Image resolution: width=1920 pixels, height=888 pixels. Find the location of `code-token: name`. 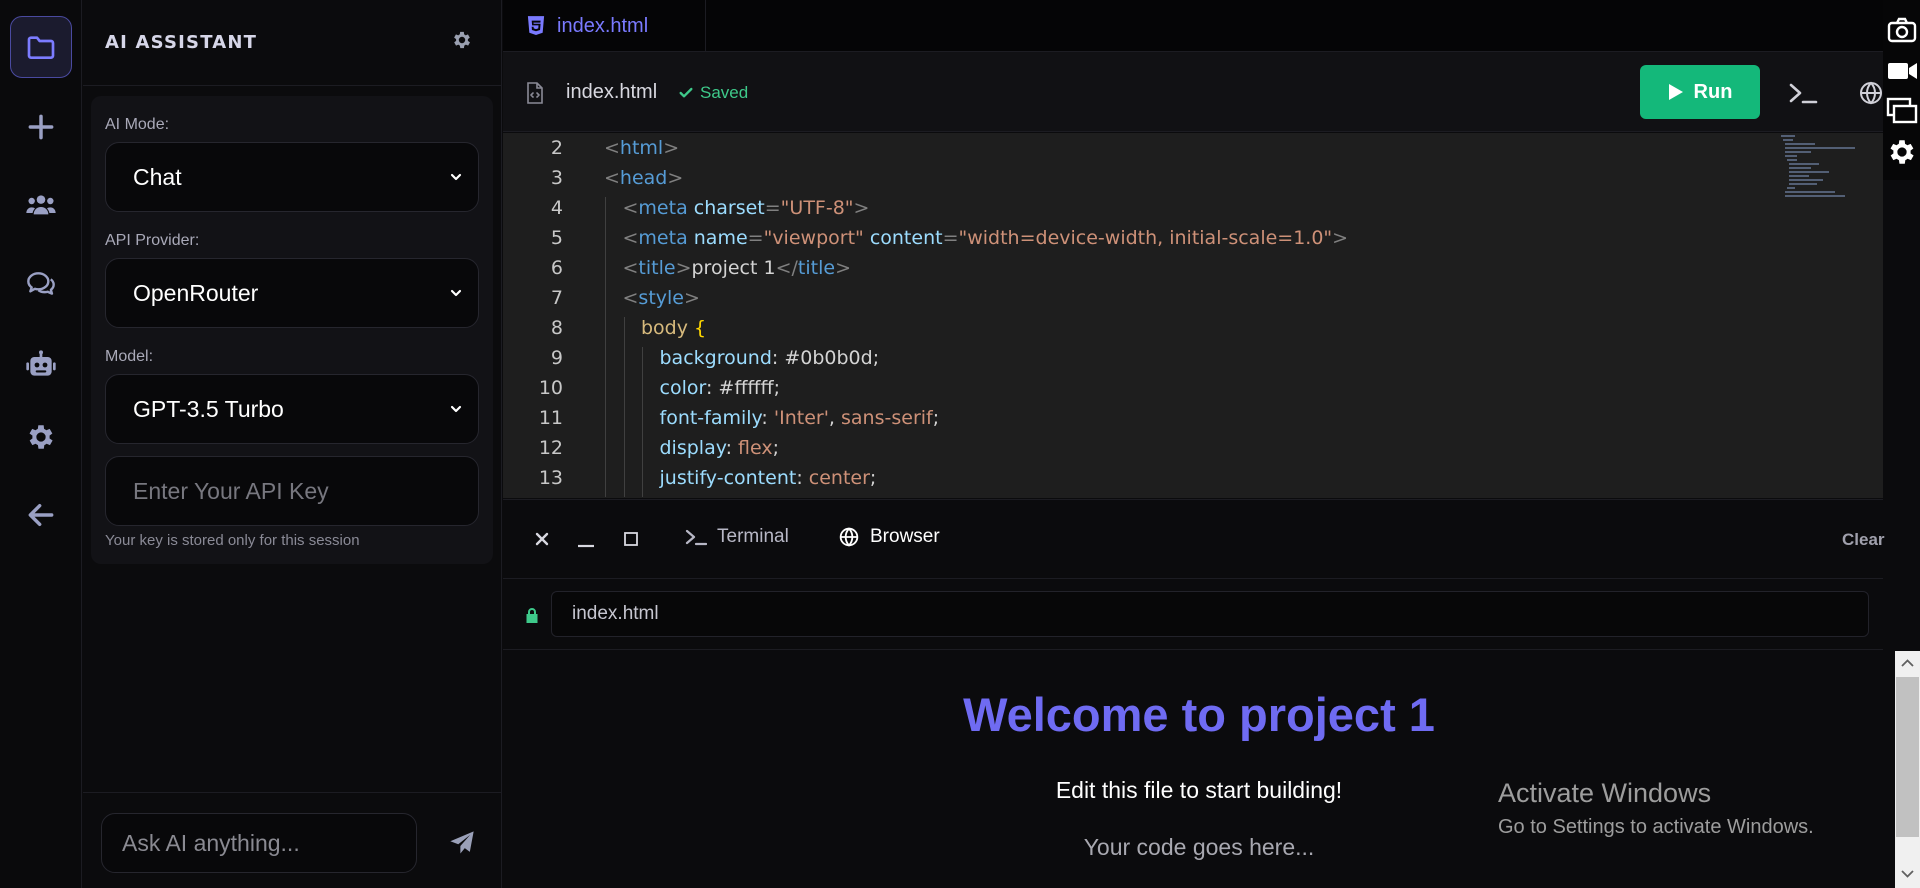

code-token: name is located at coordinates (720, 238).